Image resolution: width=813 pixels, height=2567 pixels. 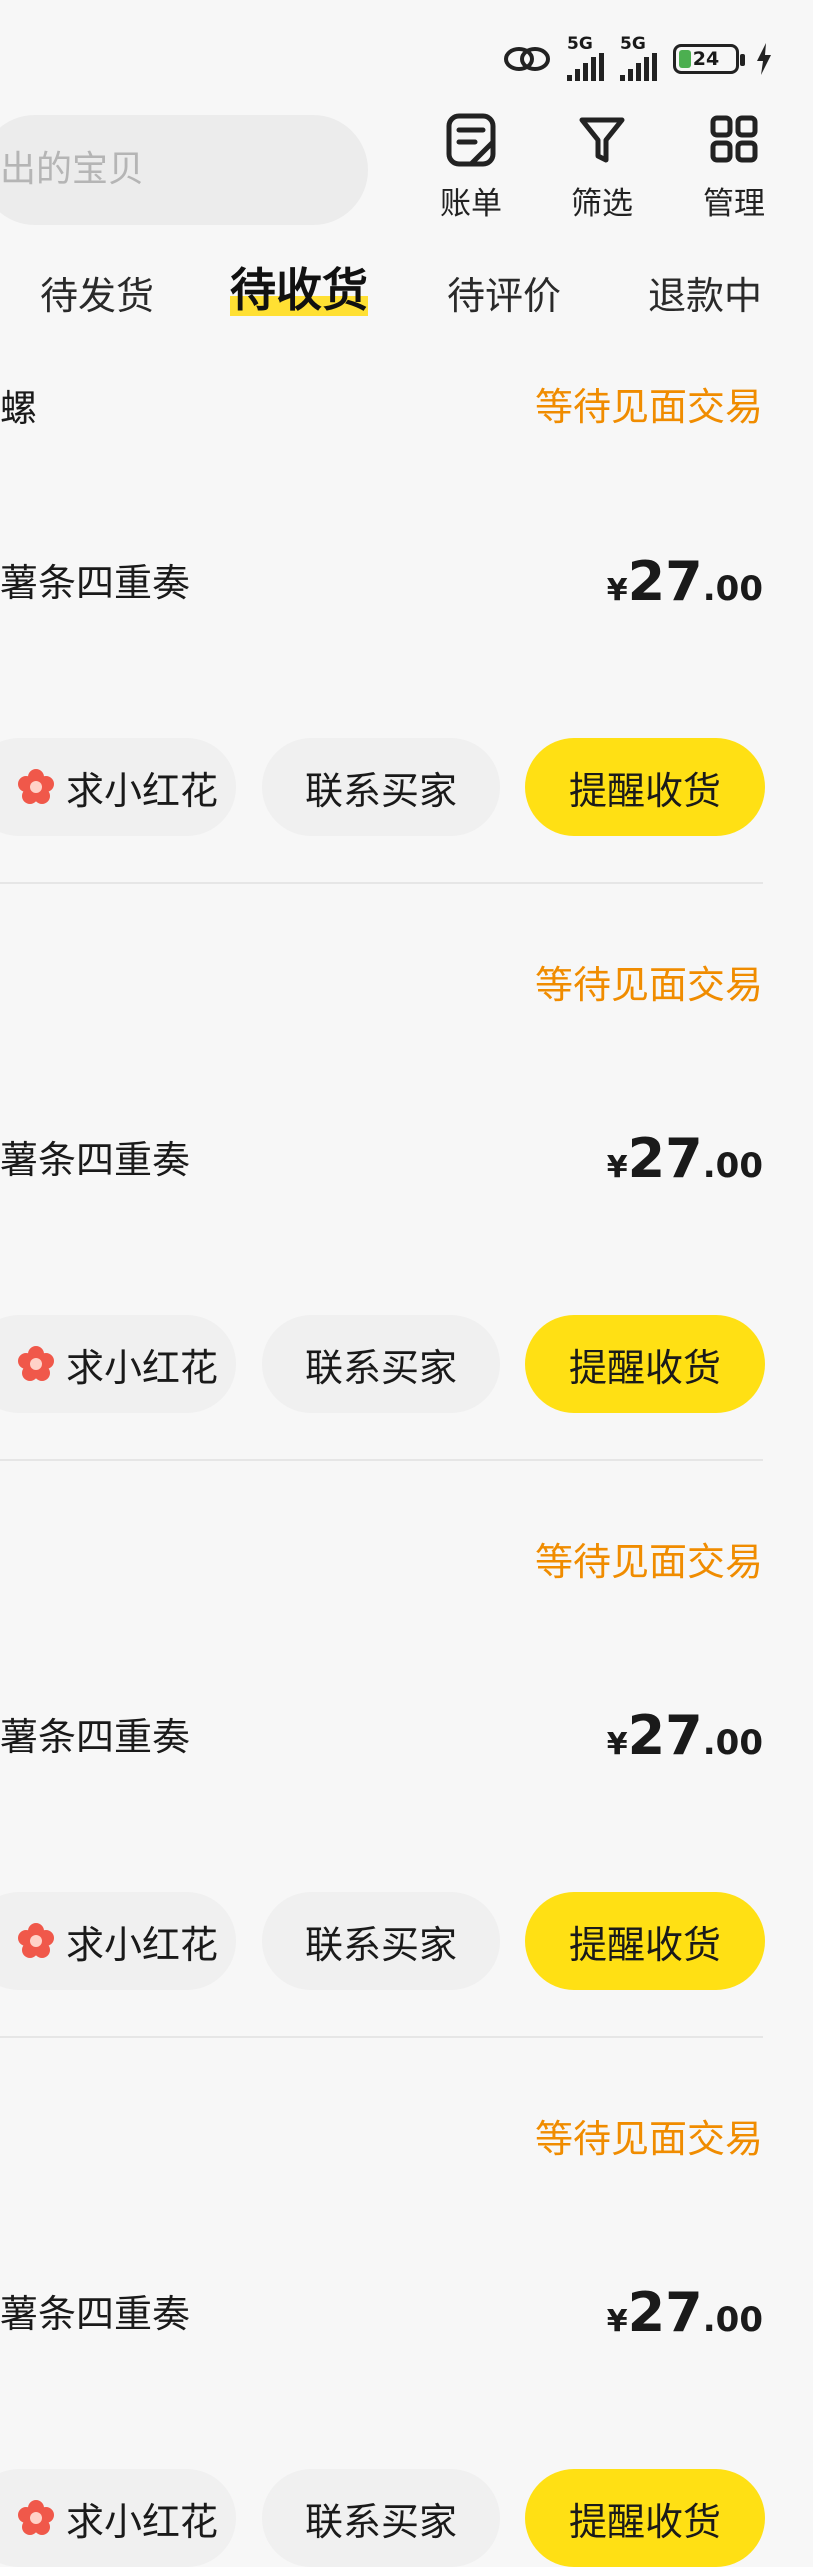 What do you see at coordinates (471, 204) in the screenshot?
I see `bill-label: 账单` at bounding box center [471, 204].